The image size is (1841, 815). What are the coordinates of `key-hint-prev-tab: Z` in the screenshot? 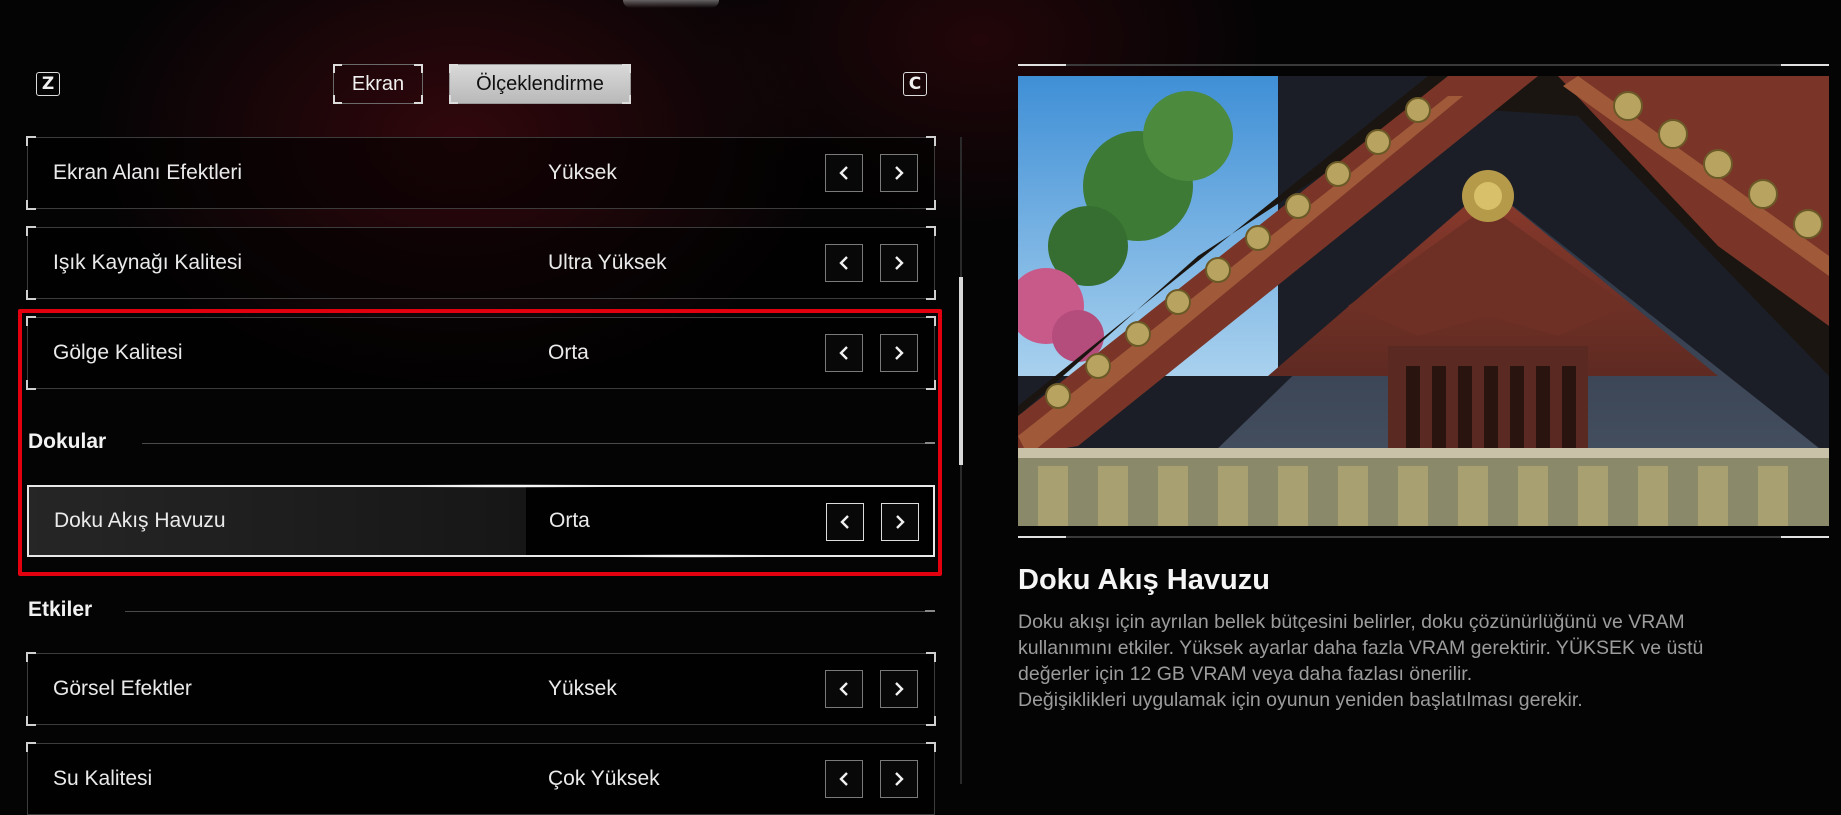 It's located at (48, 84).